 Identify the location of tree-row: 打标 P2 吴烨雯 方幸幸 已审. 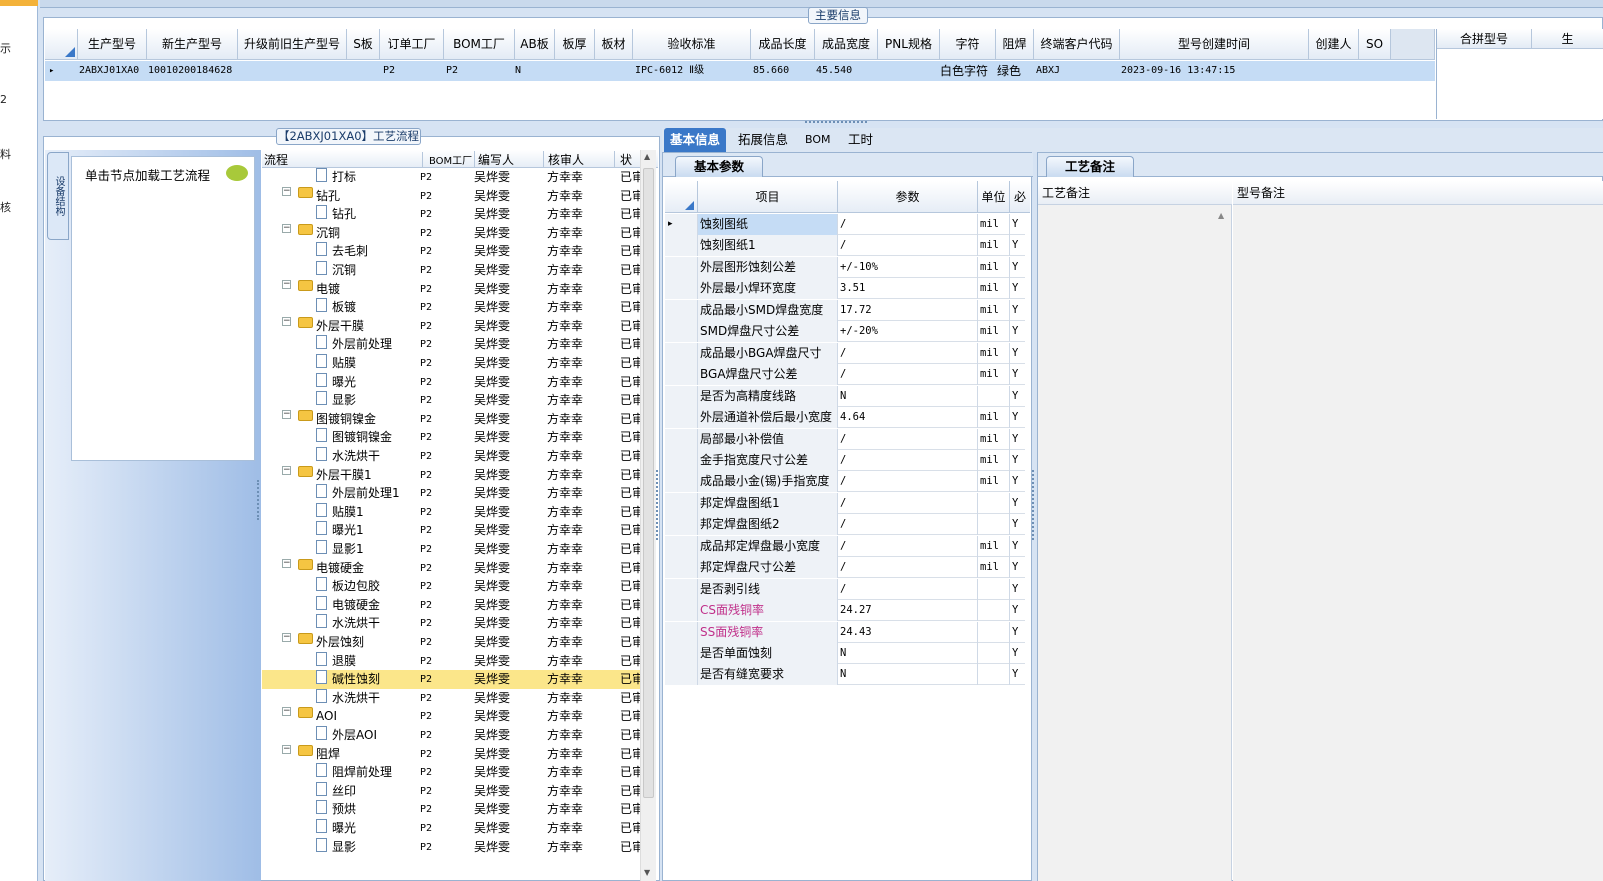
(451, 177).